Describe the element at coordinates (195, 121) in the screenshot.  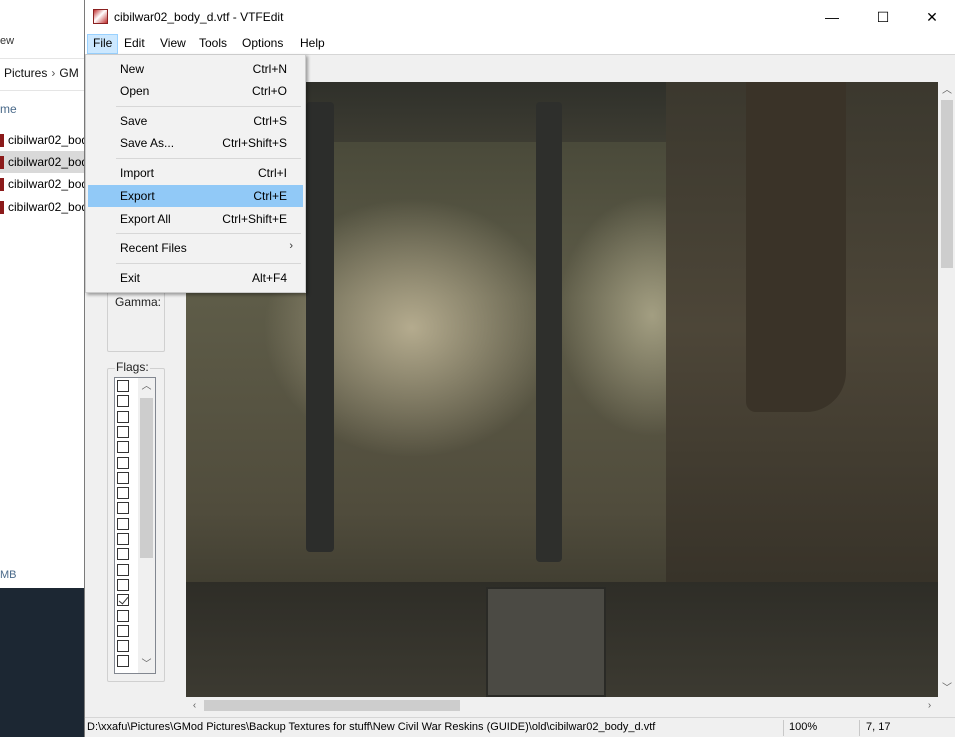
I see `menu-item-save: Save Ctrl+S` at that location.